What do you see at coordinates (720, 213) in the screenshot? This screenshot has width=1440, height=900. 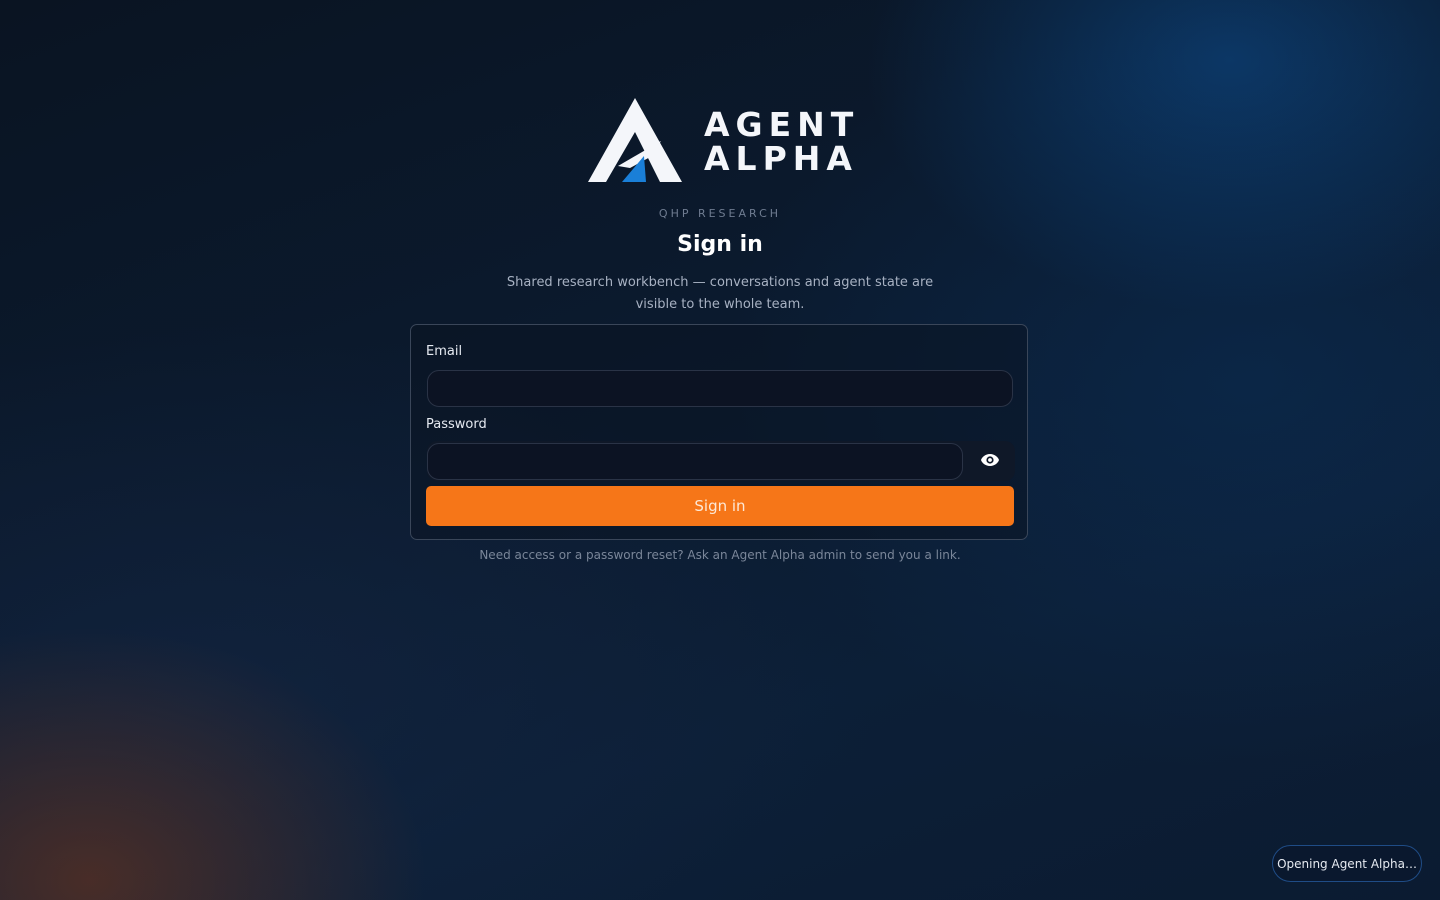 I see `org-label: QHP RESEARCH` at bounding box center [720, 213].